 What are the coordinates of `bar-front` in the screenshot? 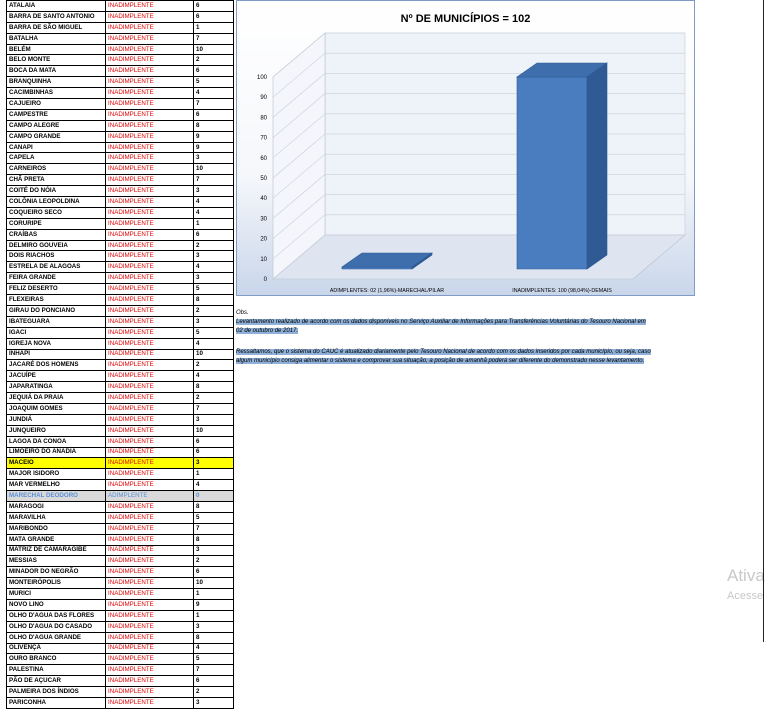 It's located at (552, 173).